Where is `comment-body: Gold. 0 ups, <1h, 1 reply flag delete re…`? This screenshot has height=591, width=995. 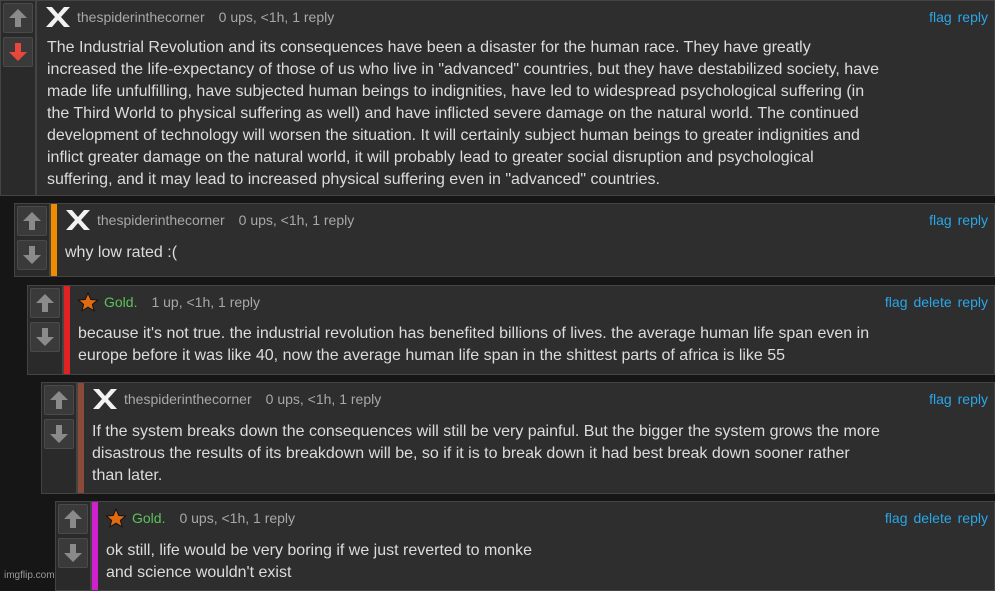 comment-body: Gold. 0 ups, <1h, 1 reply flag delete re… is located at coordinates (543, 546).